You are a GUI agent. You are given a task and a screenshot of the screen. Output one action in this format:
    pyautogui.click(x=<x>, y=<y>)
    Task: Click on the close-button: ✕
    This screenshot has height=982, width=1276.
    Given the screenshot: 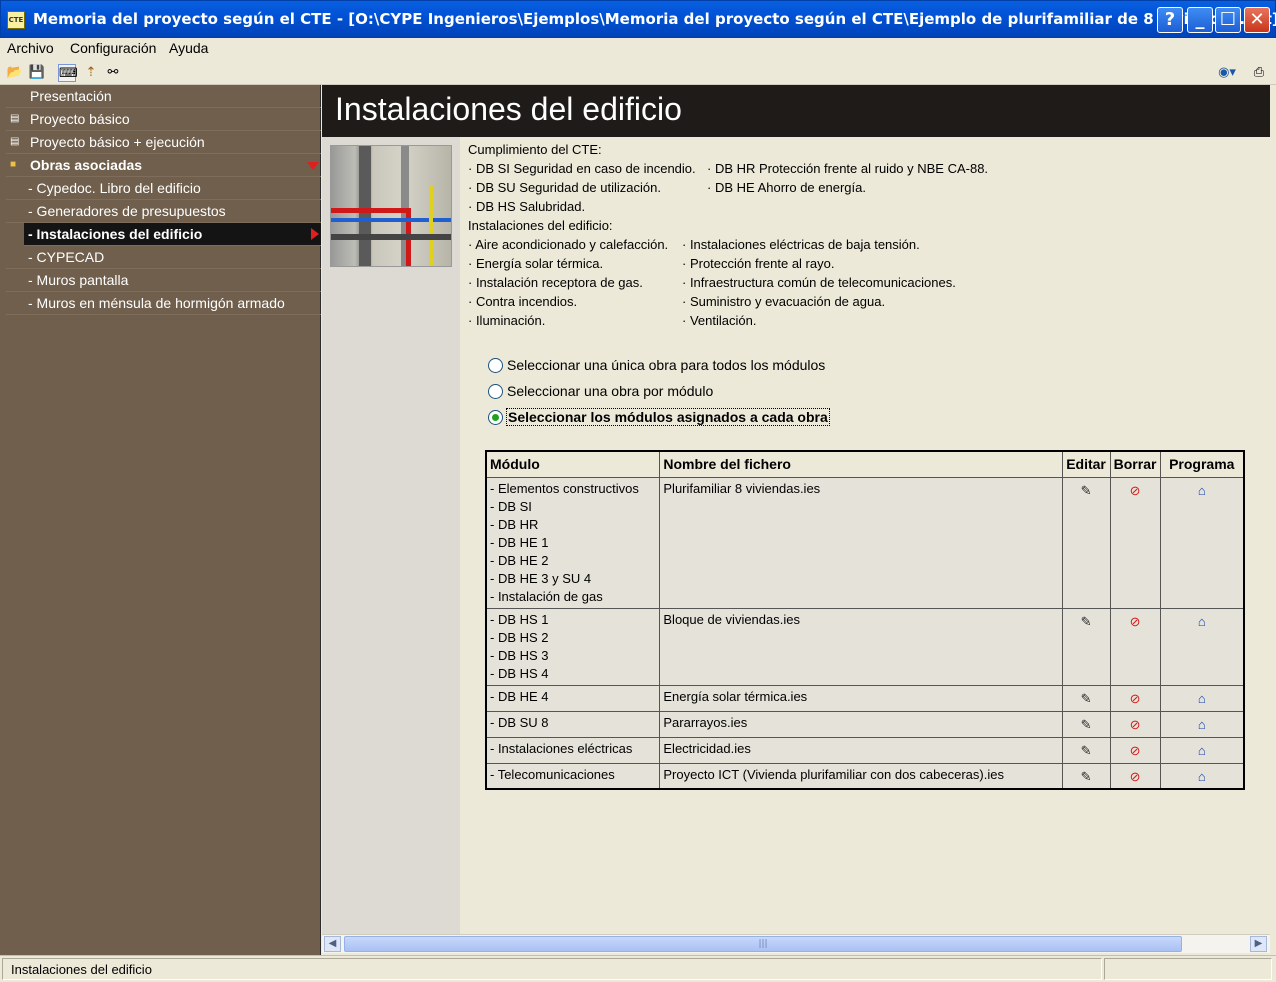 What is the action you would take?
    pyautogui.click(x=1257, y=20)
    